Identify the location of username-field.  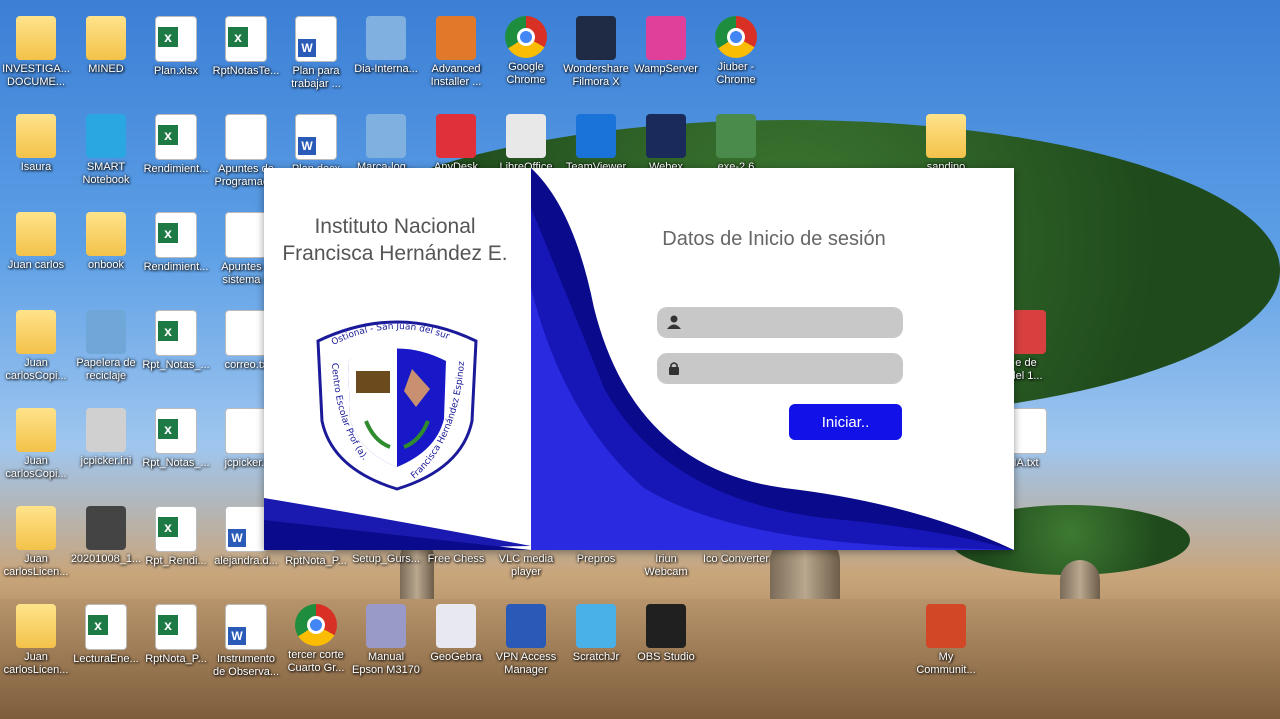
(780, 323).